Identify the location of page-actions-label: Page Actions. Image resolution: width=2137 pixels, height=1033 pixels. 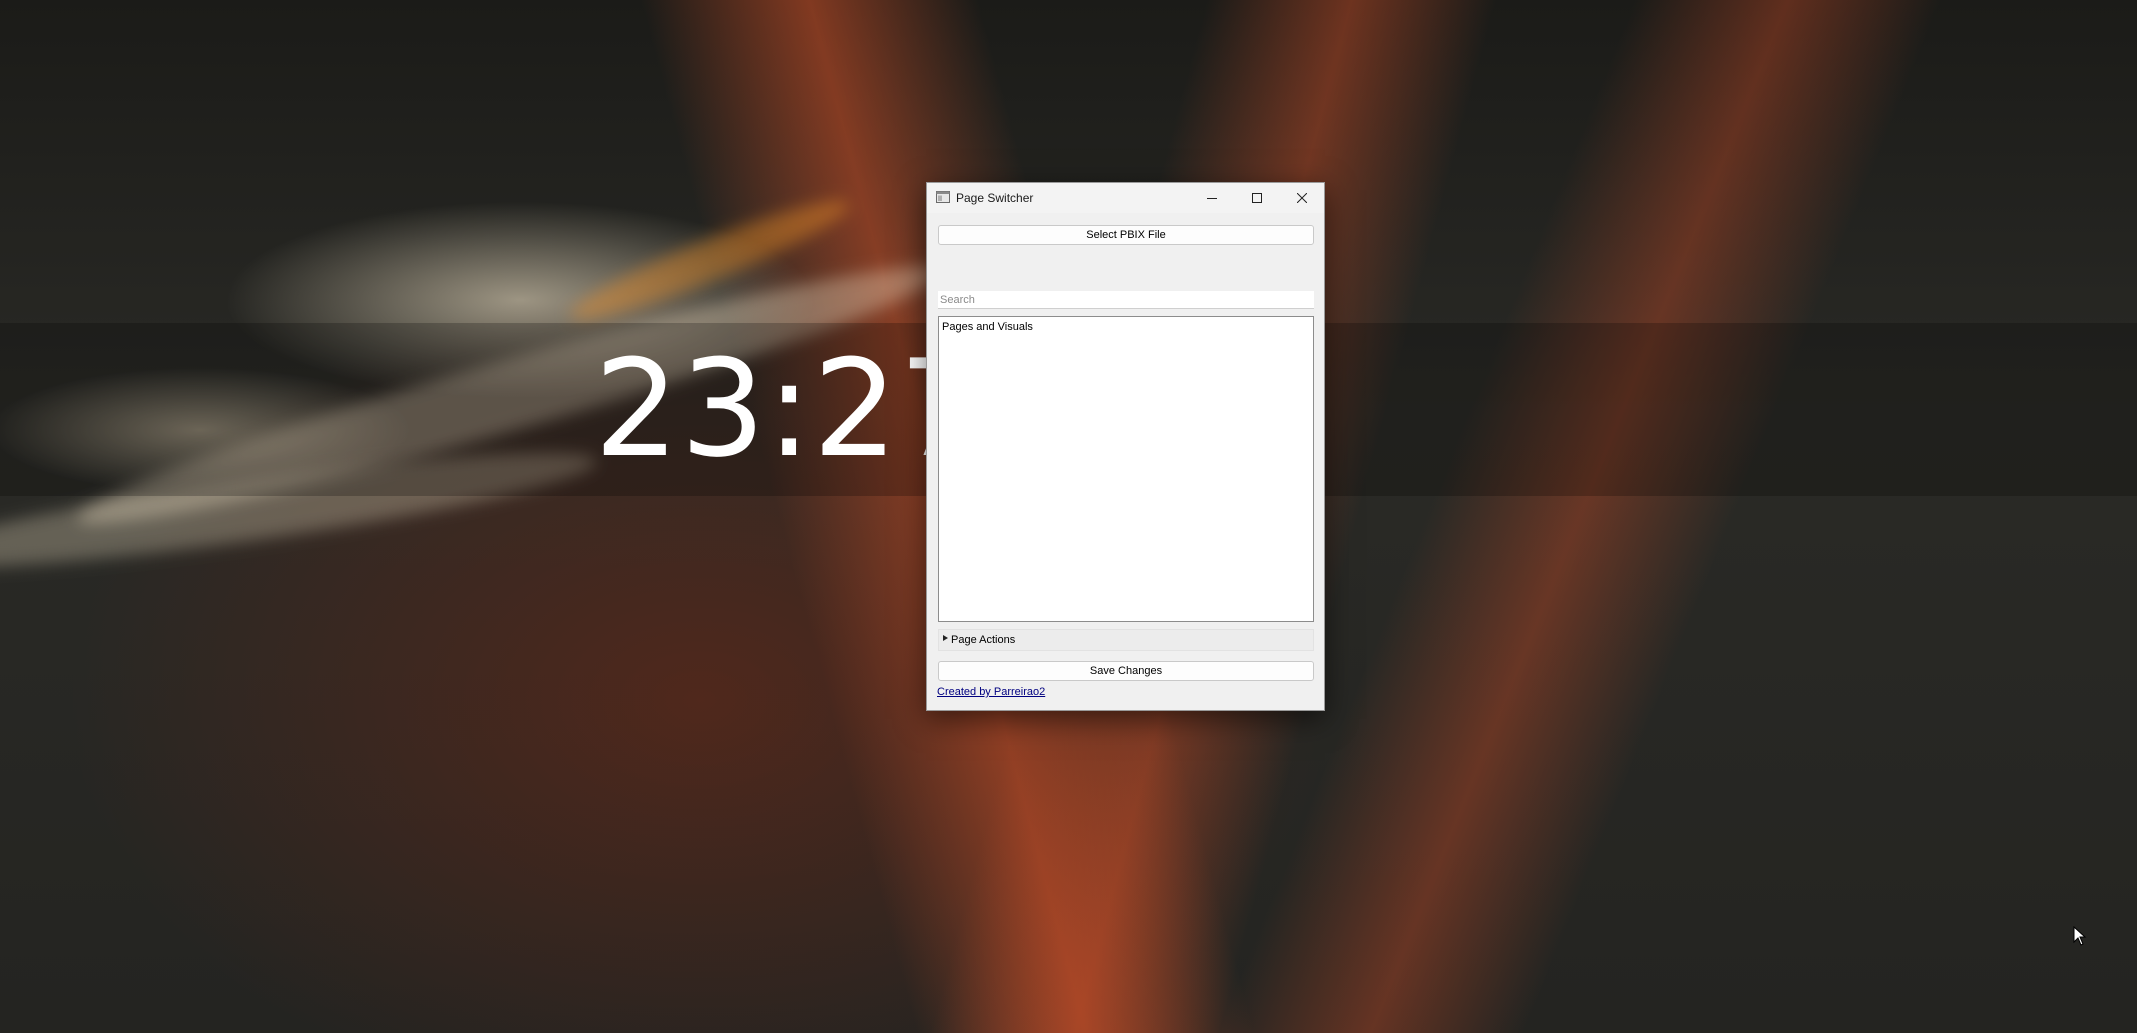
(983, 640).